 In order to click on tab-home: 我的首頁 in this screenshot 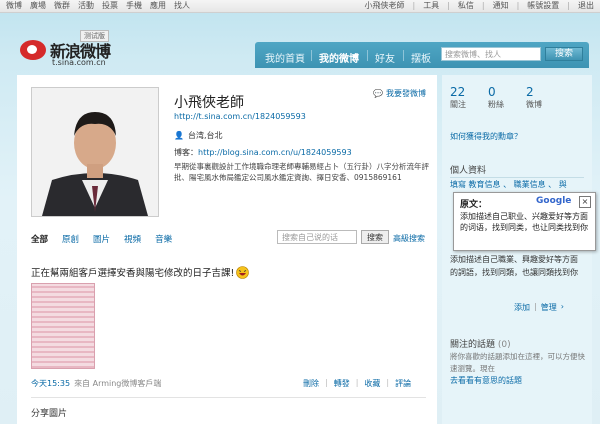, I will do `click(285, 57)`.